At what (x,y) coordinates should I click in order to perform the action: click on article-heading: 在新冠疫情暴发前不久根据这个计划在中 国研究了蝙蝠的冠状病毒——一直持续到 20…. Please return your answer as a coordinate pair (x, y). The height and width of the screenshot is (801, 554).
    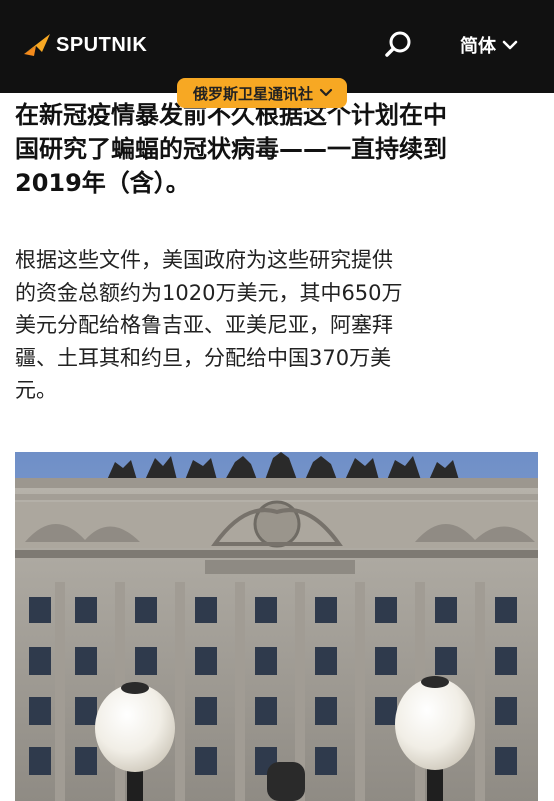
    Looking at the image, I should click on (276, 149).